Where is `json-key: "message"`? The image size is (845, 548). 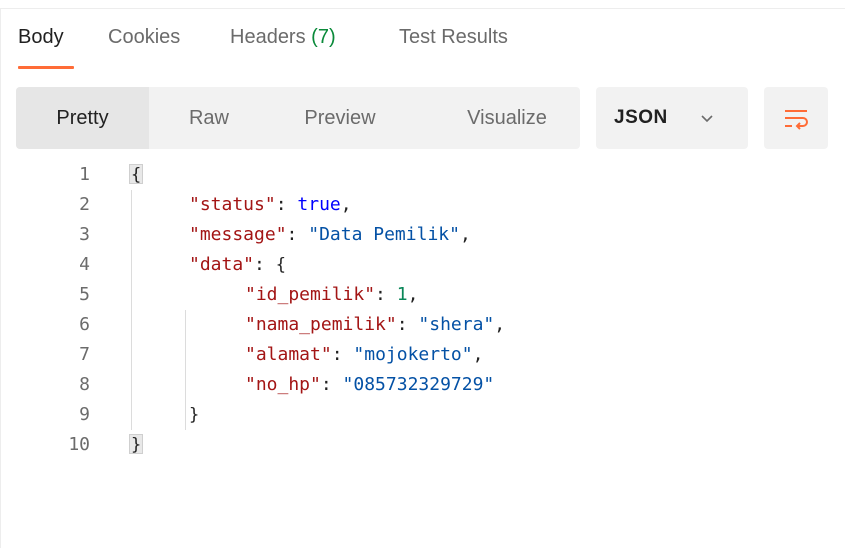 json-key: "message" is located at coordinates (238, 234).